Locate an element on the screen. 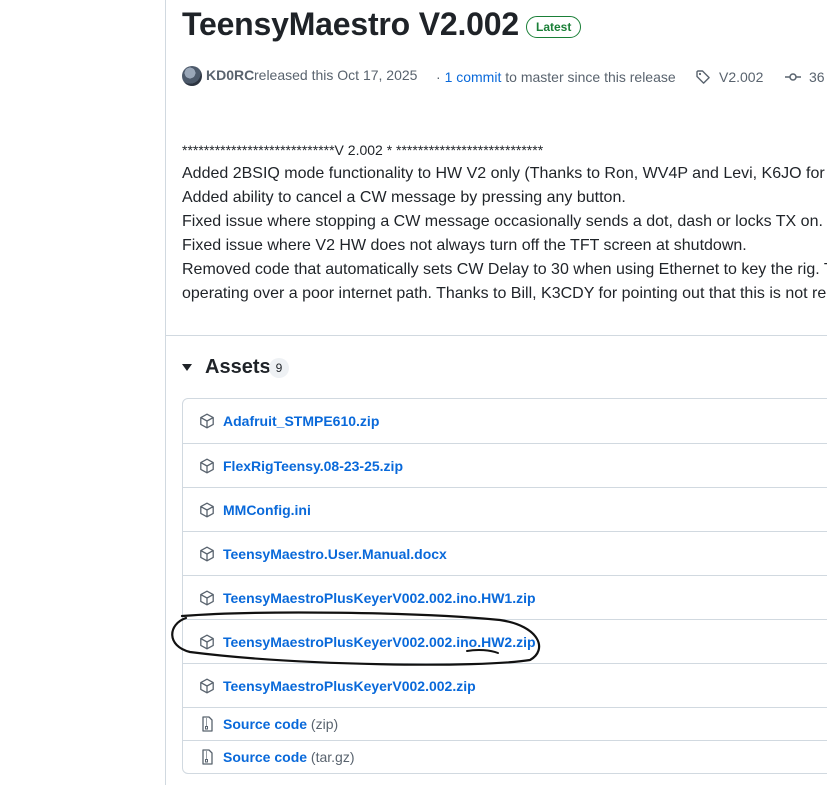  avatar is located at coordinates (192, 76).